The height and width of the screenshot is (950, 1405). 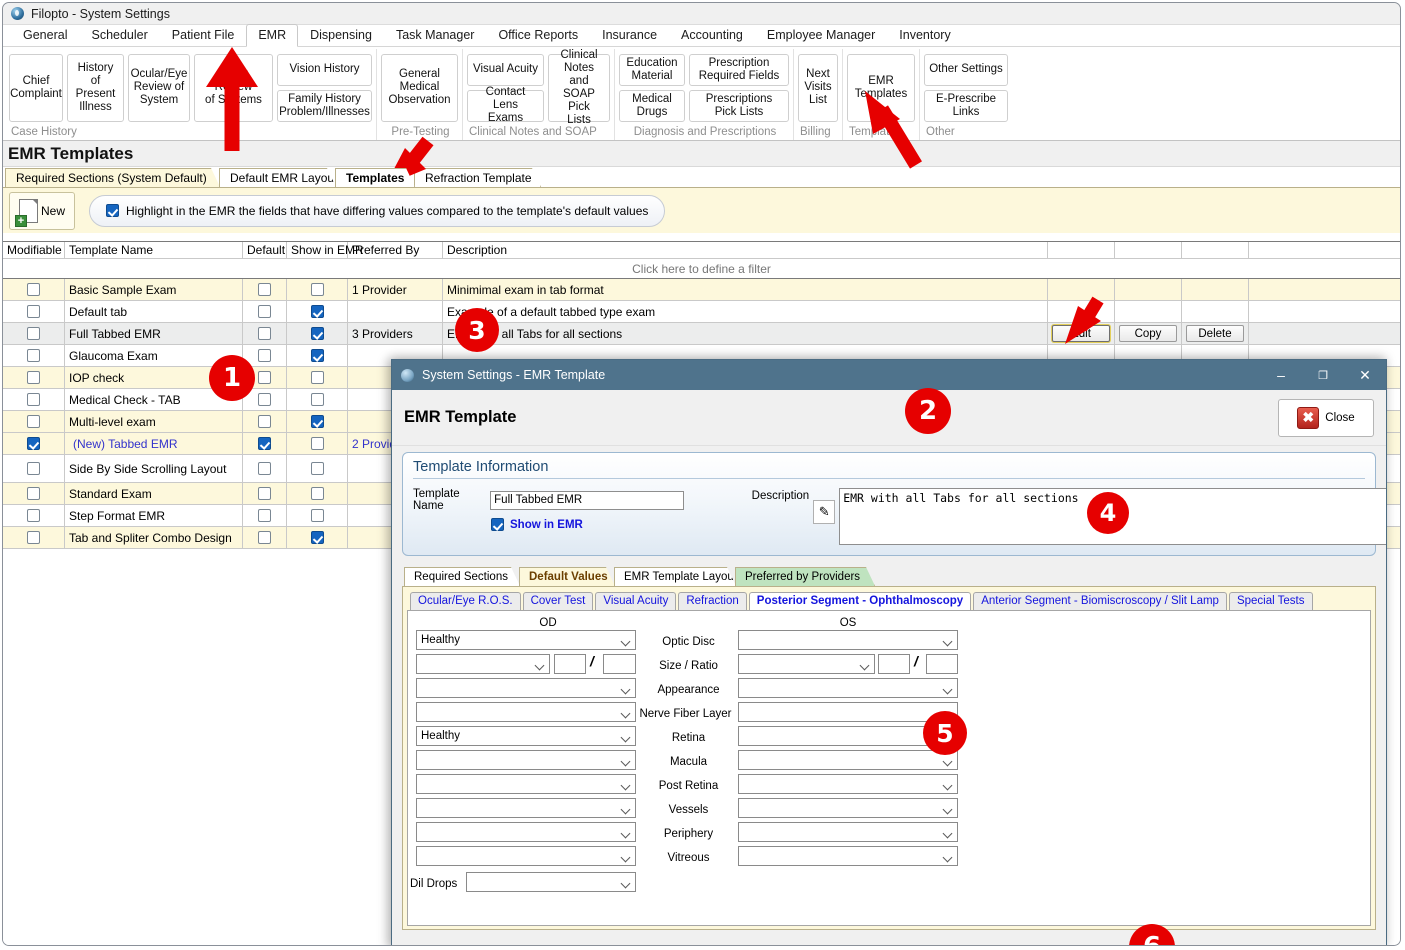 I want to click on os-retina-combo, so click(x=848, y=736).